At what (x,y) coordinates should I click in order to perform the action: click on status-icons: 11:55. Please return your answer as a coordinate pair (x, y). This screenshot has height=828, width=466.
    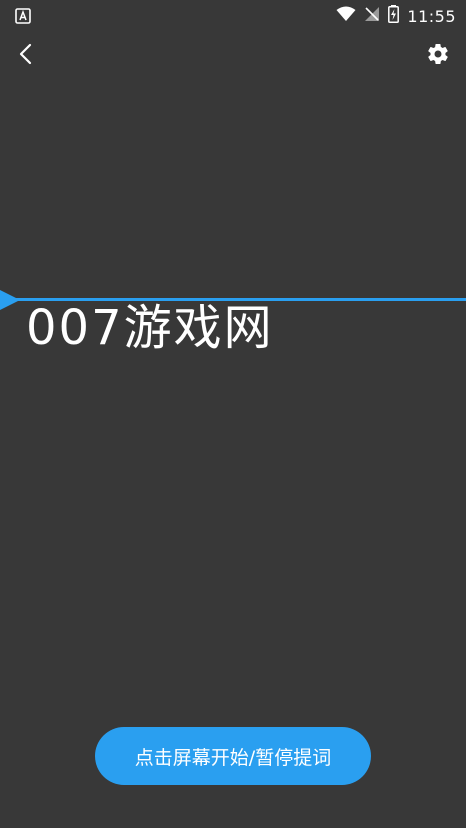
    Looking at the image, I should click on (396, 16).